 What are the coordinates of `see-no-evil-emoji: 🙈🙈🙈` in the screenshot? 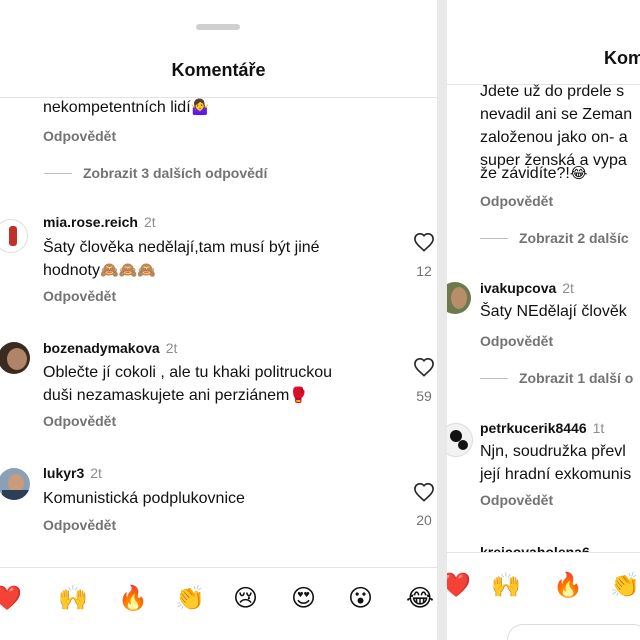 It's located at (127, 270).